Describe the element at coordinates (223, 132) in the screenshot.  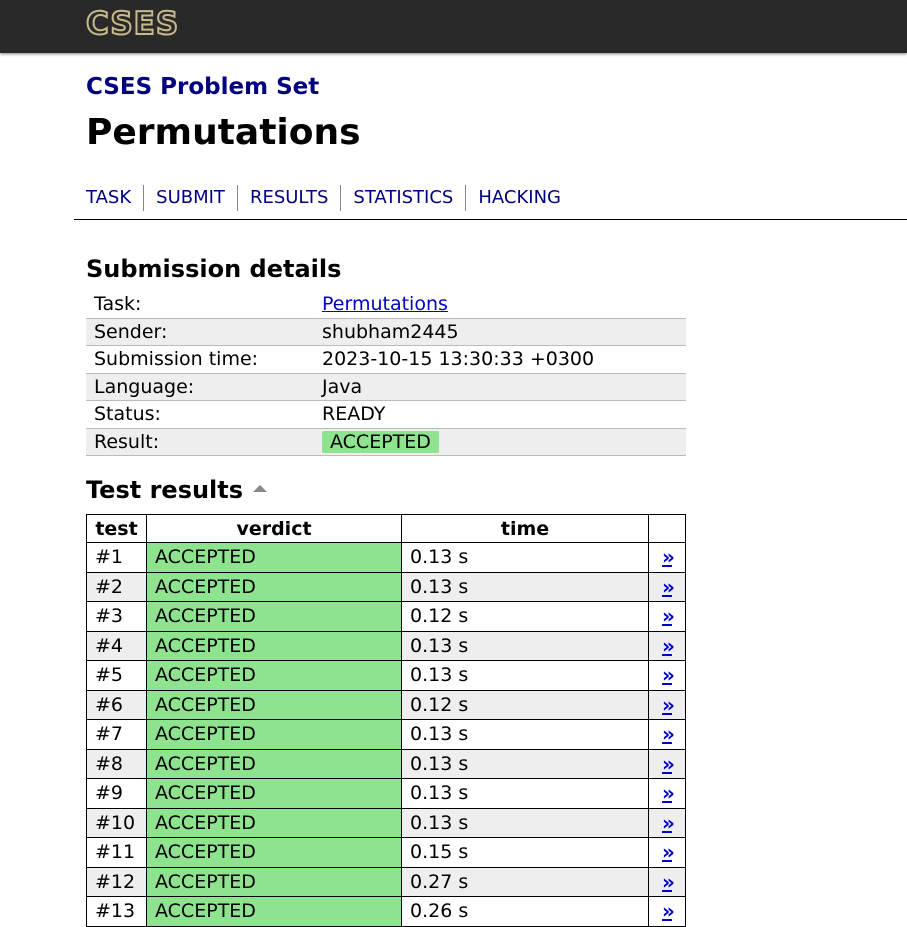
I see `page-title: Permutations` at that location.